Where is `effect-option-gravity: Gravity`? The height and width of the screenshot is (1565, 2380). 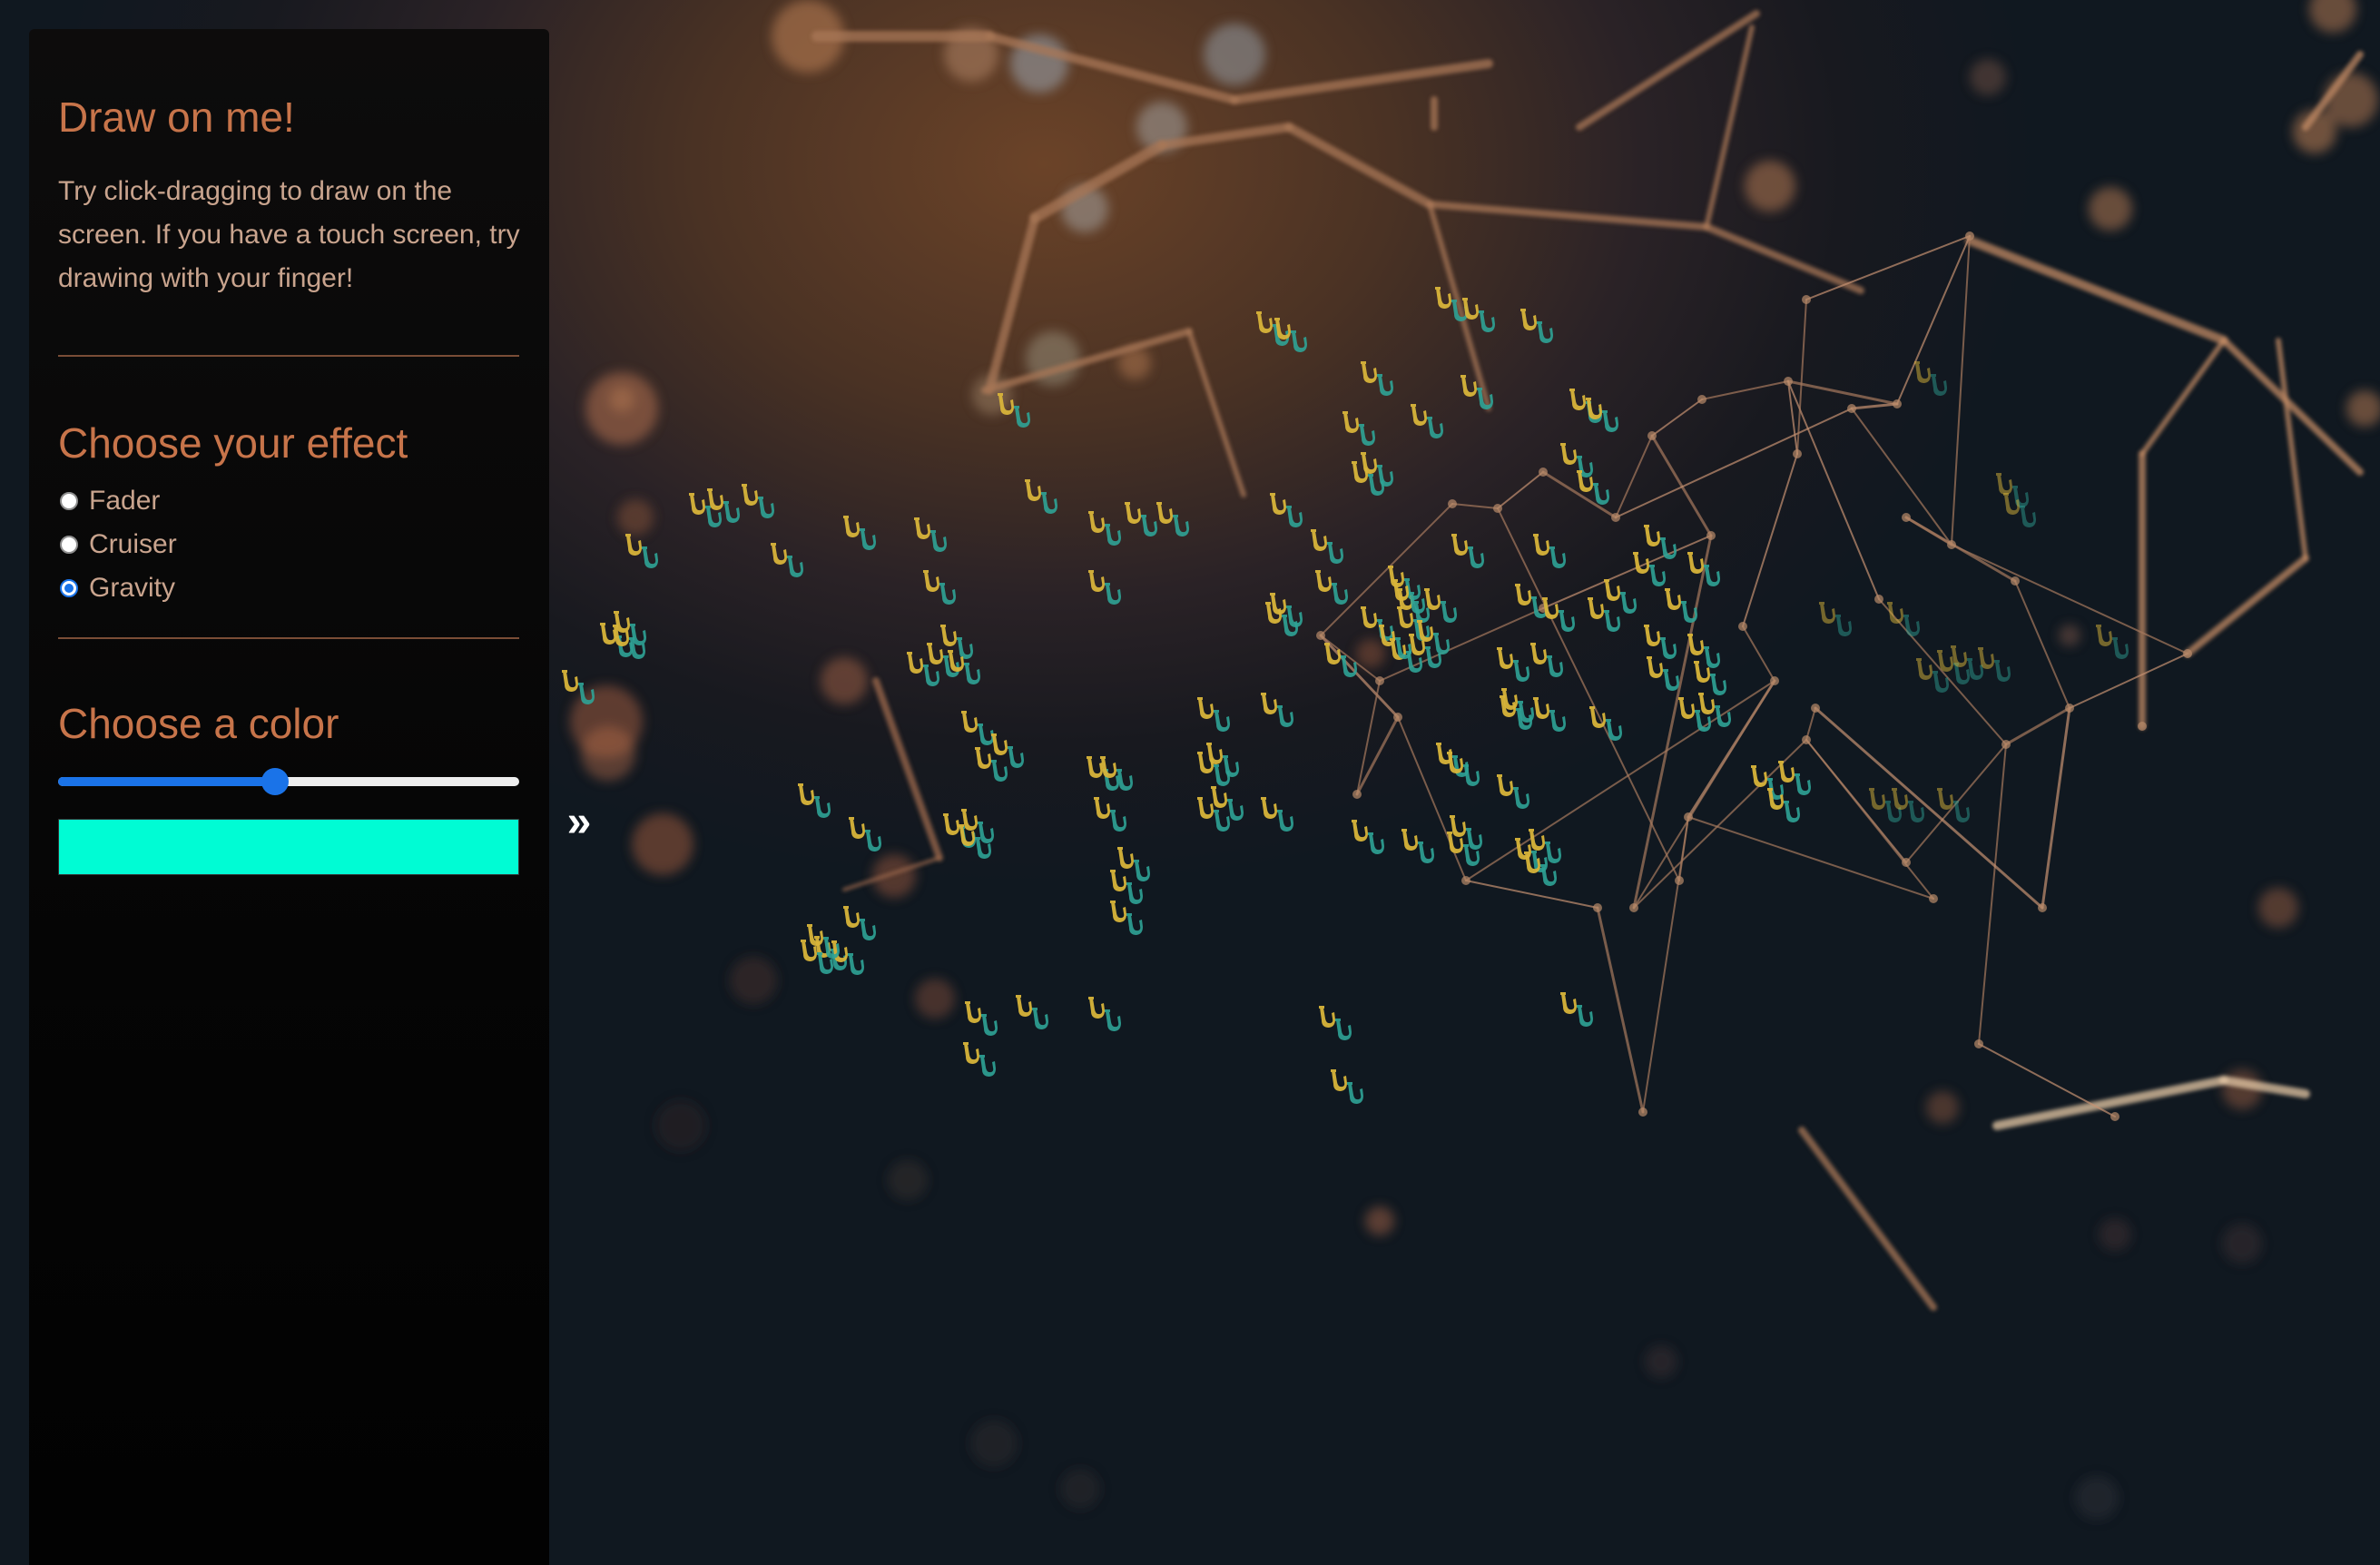 effect-option-gravity: Gravity is located at coordinates (289, 588).